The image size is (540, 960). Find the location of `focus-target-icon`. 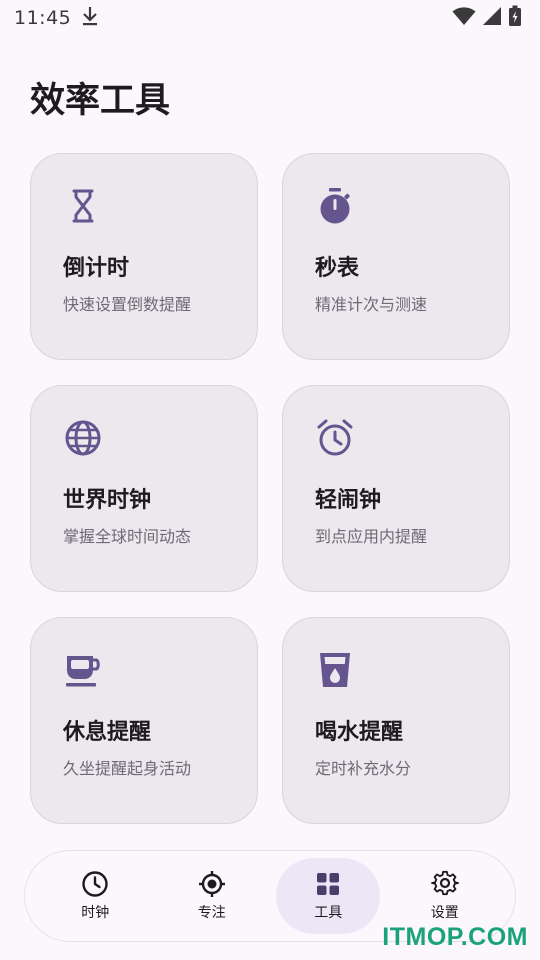

focus-target-icon is located at coordinates (212, 884).